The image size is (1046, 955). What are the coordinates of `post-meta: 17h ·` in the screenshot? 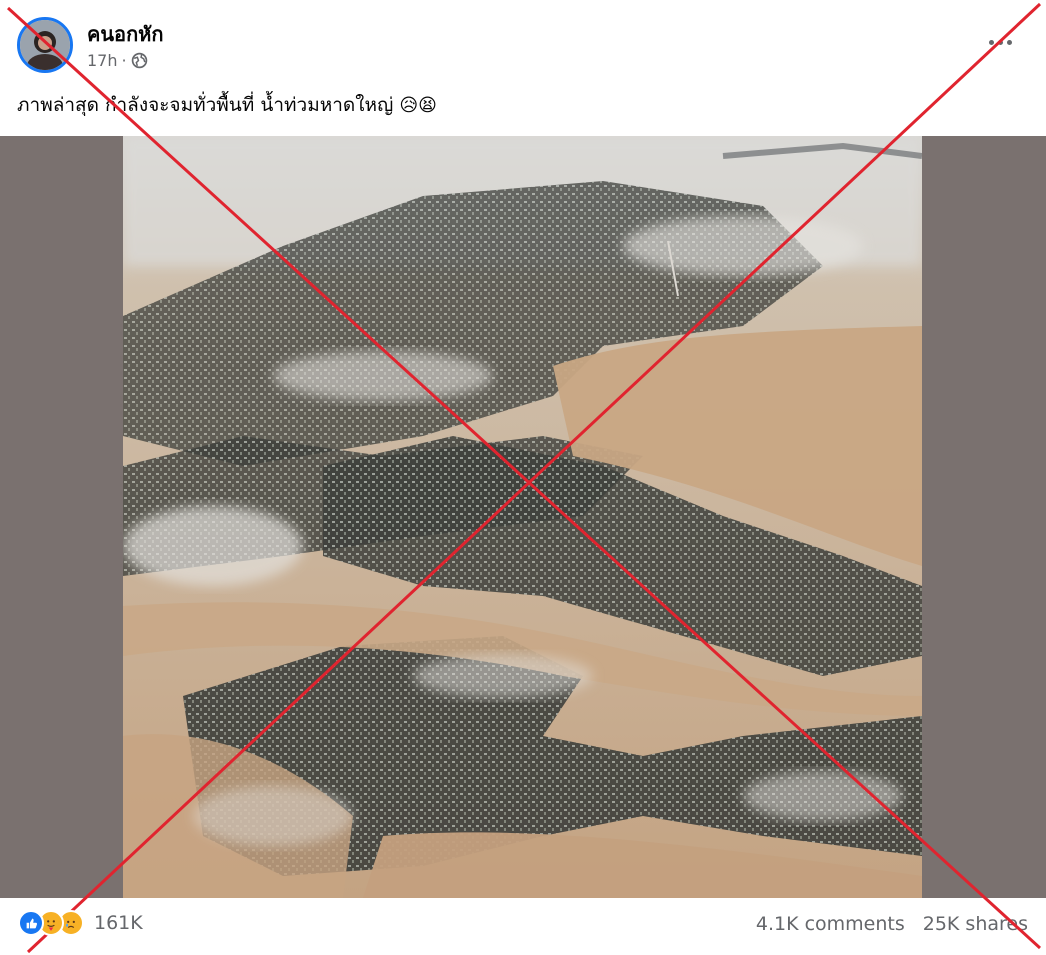 It's located at (117, 60).